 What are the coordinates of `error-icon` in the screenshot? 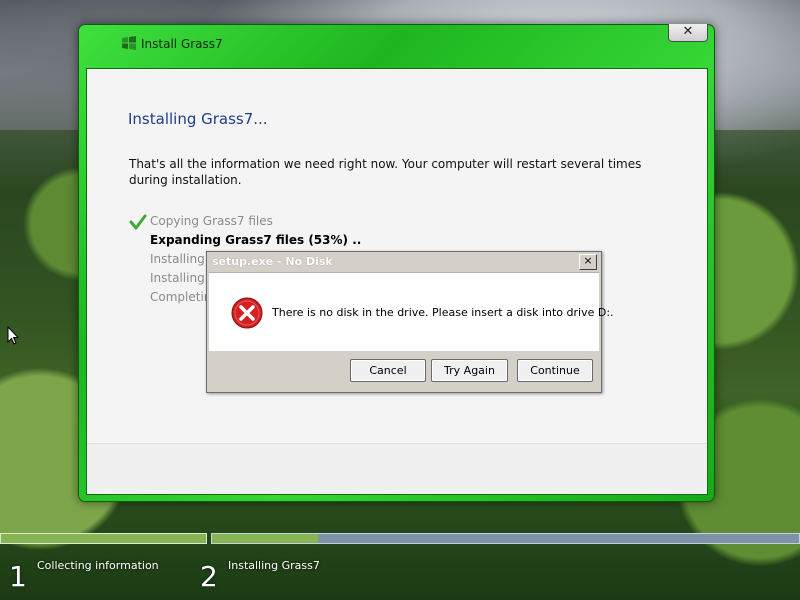 It's located at (247, 313).